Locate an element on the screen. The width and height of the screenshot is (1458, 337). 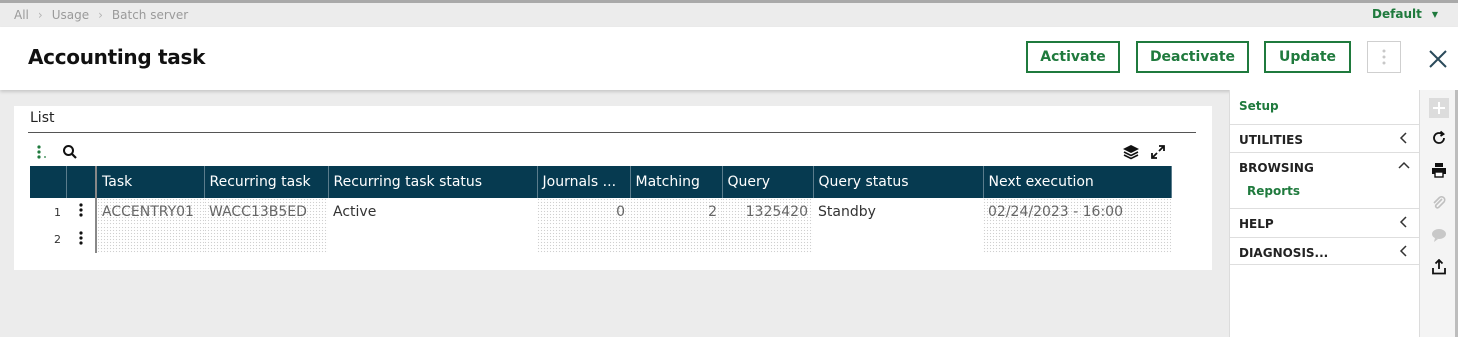
section-label: UTILITIES is located at coordinates (1271, 140).